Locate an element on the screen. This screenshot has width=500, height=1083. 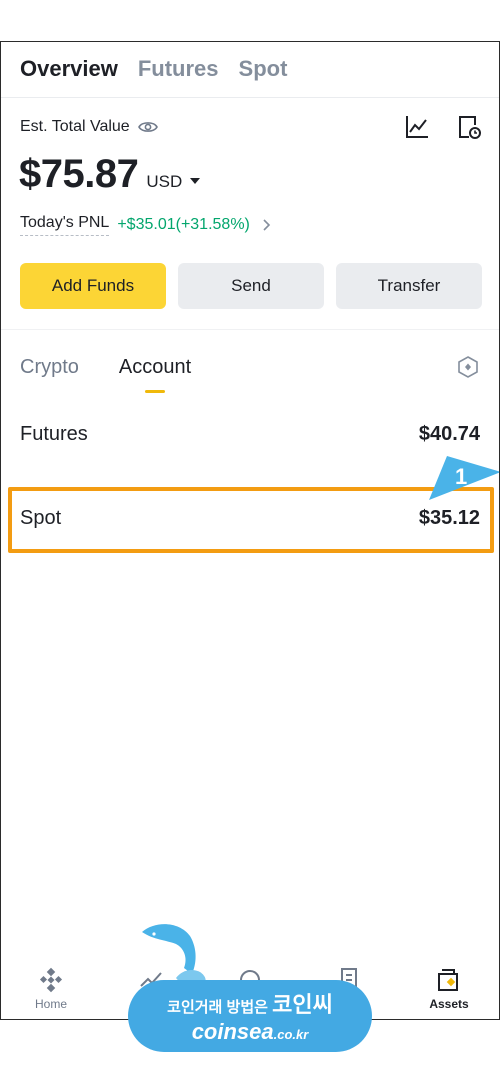
watermark-line2: coinsea.co.kr is located at coordinates (250, 1032).